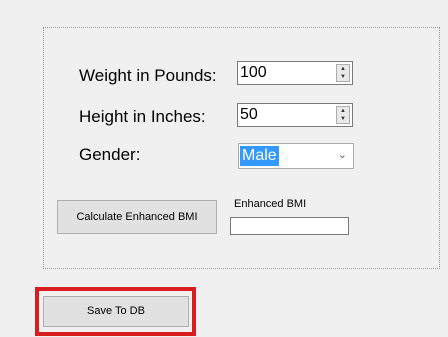 This screenshot has height=337, width=448. I want to click on gender-dropdown: Male ⌄, so click(296, 156).